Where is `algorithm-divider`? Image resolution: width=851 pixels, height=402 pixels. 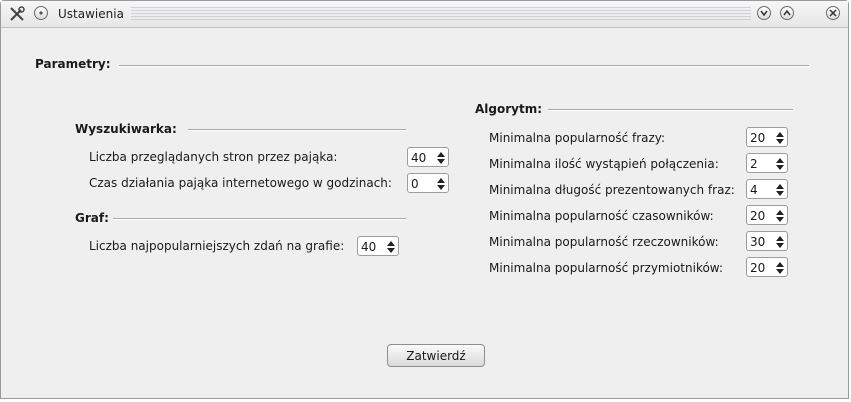 algorithm-divider is located at coordinates (670, 110).